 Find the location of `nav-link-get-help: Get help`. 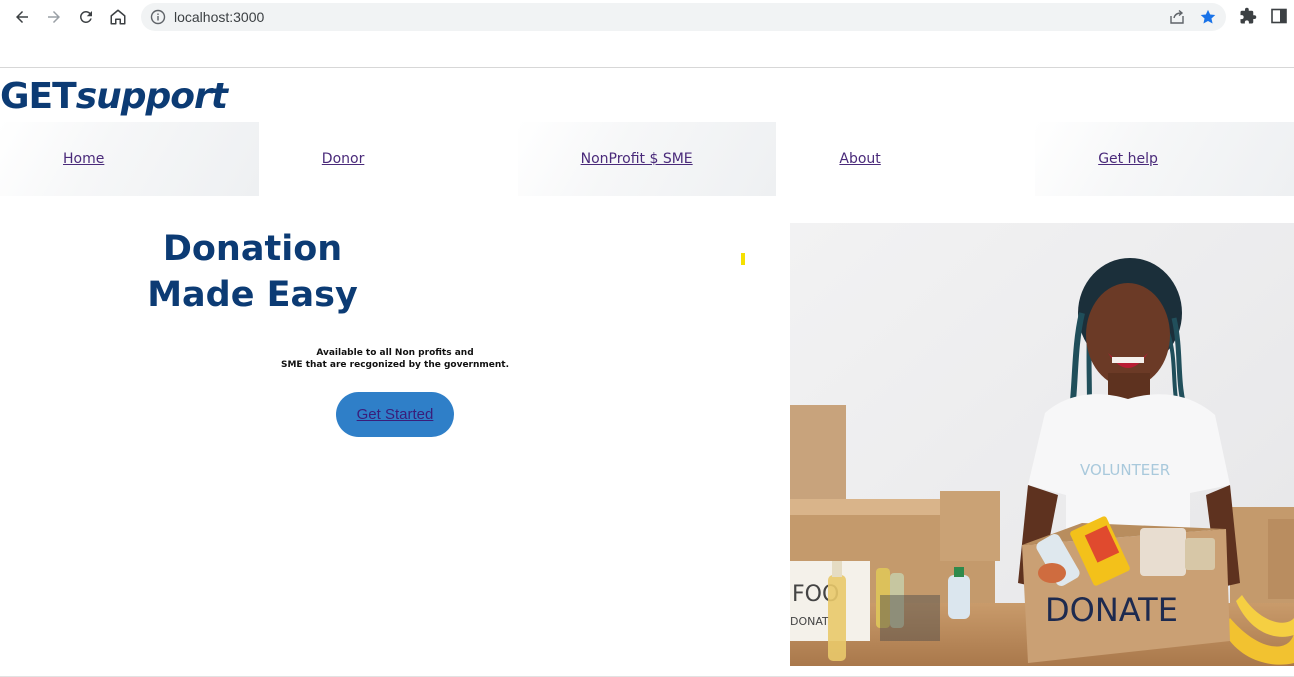

nav-link-get-help: Get help is located at coordinates (1128, 159).